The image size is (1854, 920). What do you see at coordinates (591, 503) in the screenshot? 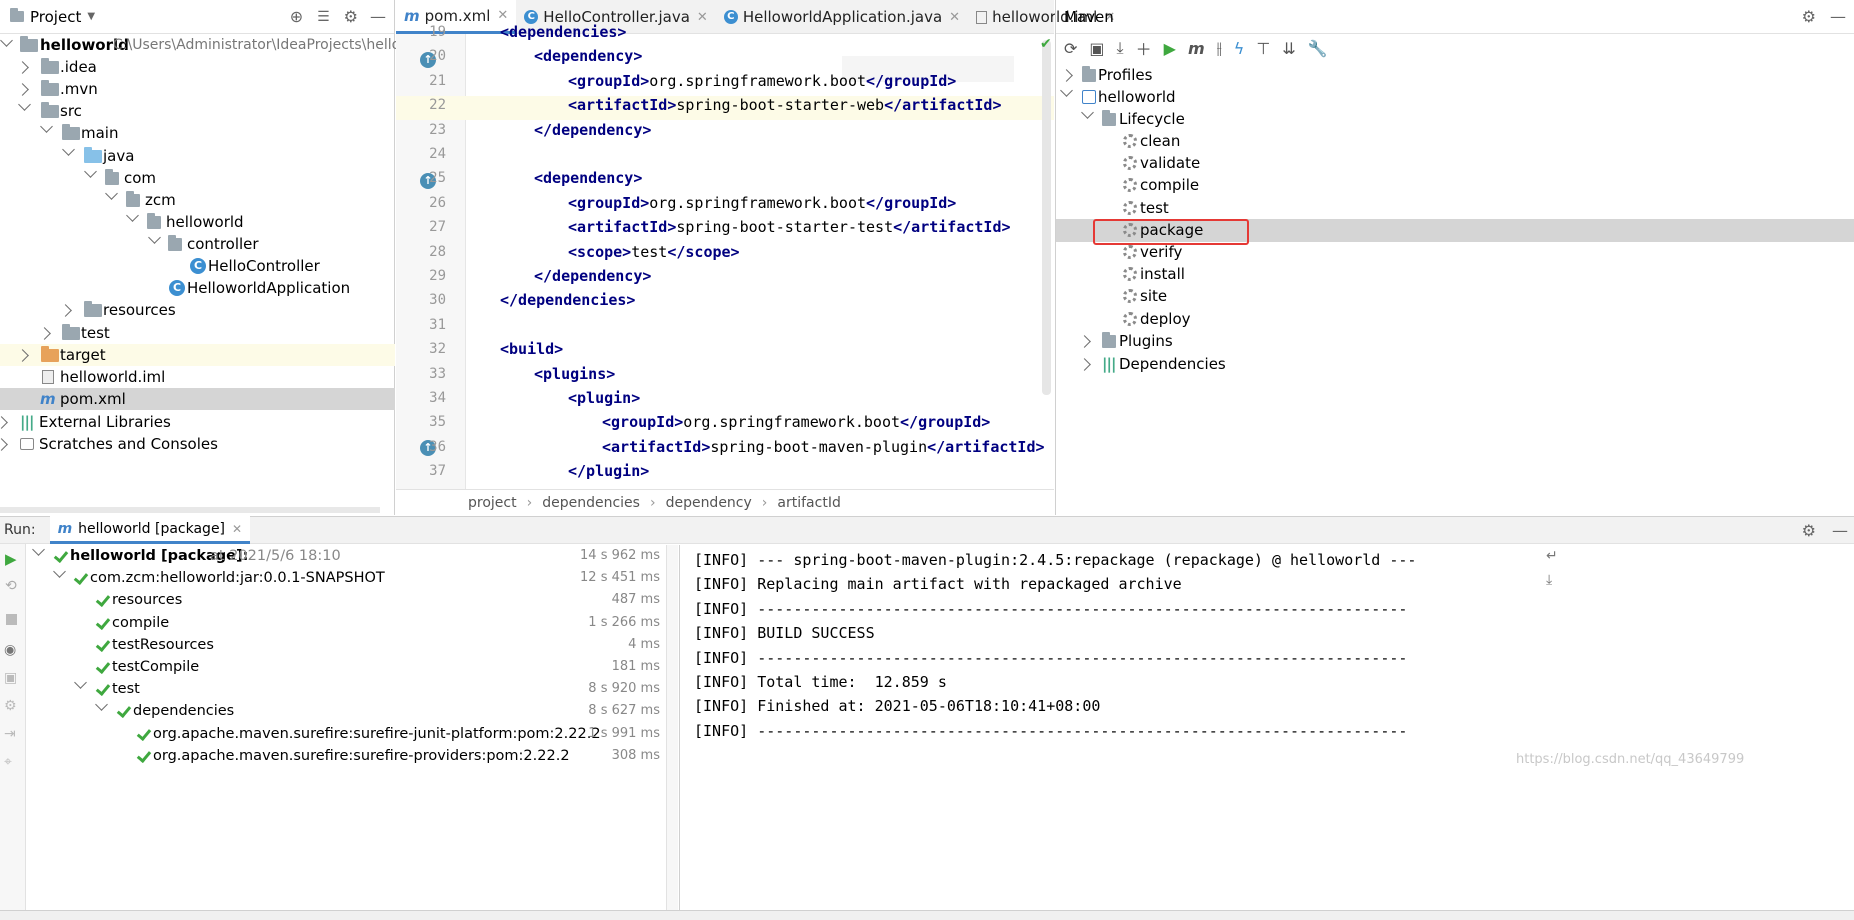
I see `breadcrumb-item: dependencies` at bounding box center [591, 503].